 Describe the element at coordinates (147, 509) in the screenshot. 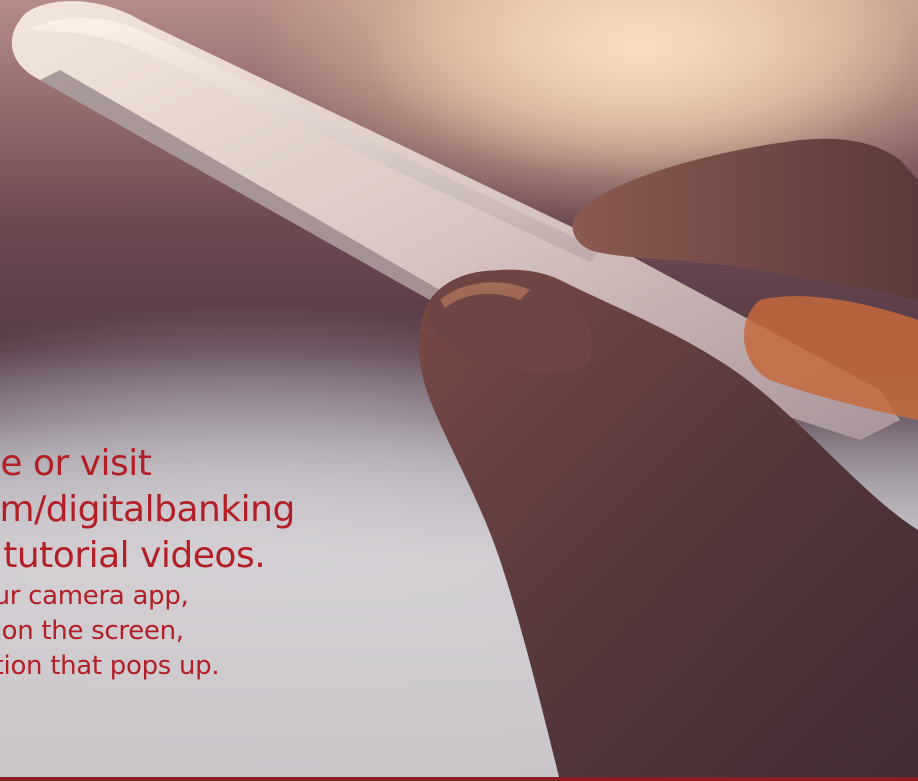

I see `promo-line-2: om/digitalbanking` at that location.